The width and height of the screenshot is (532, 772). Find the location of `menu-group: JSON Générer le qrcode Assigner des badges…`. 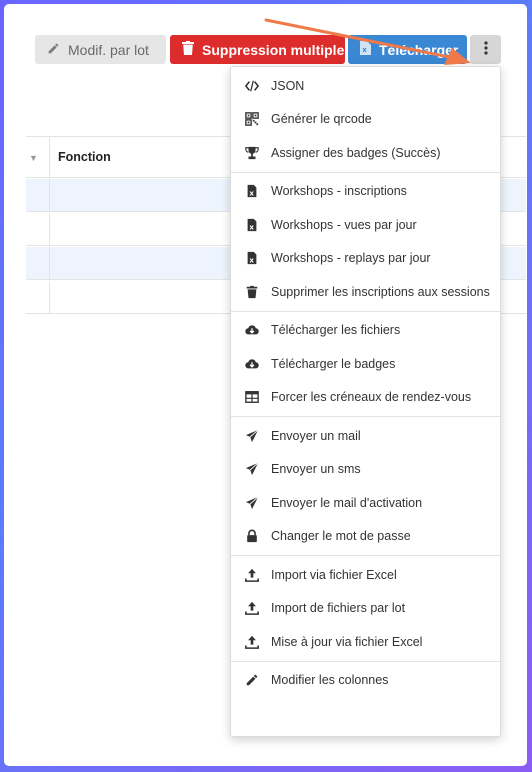

menu-group: JSON Générer le qrcode Assigner des badges… is located at coordinates (365, 120).